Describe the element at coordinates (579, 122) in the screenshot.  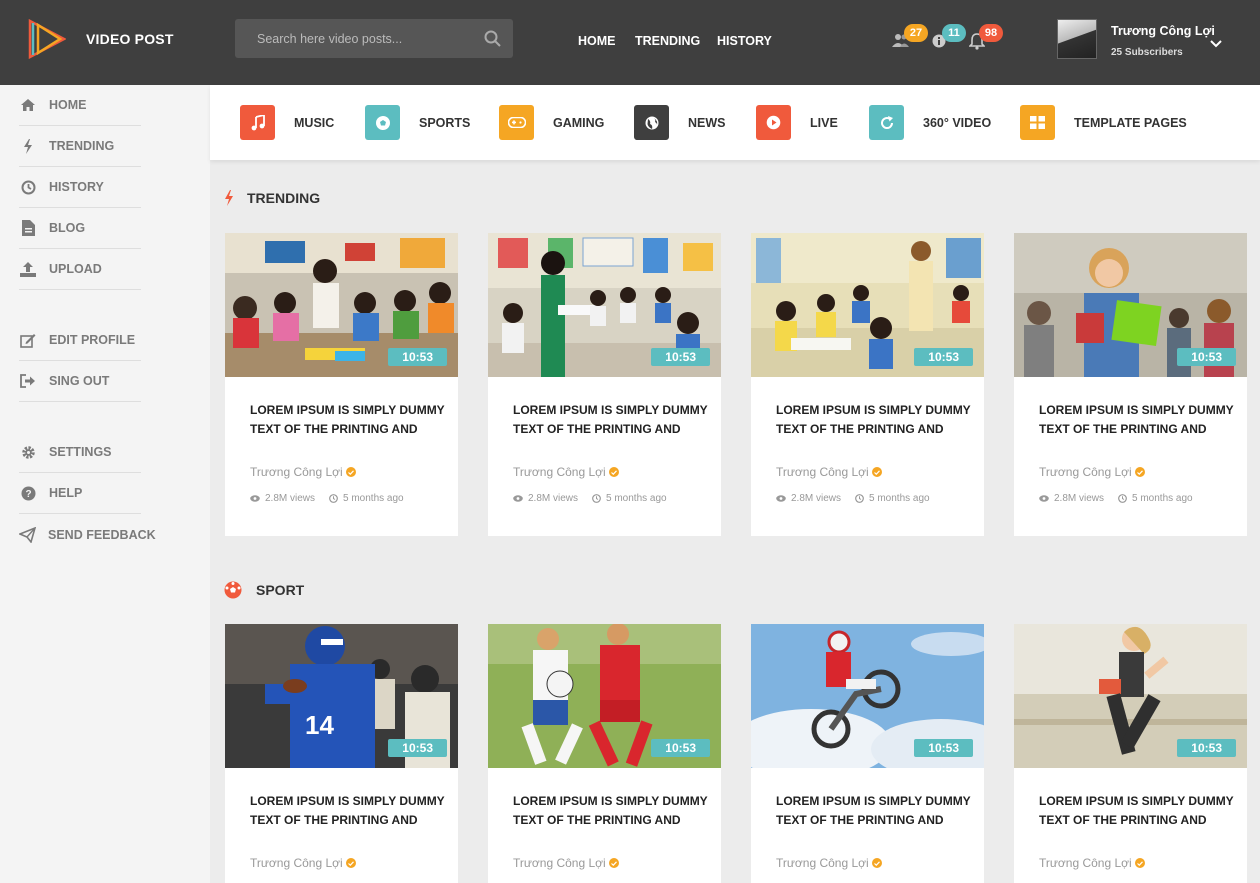
I see `category-label: GAMING` at that location.